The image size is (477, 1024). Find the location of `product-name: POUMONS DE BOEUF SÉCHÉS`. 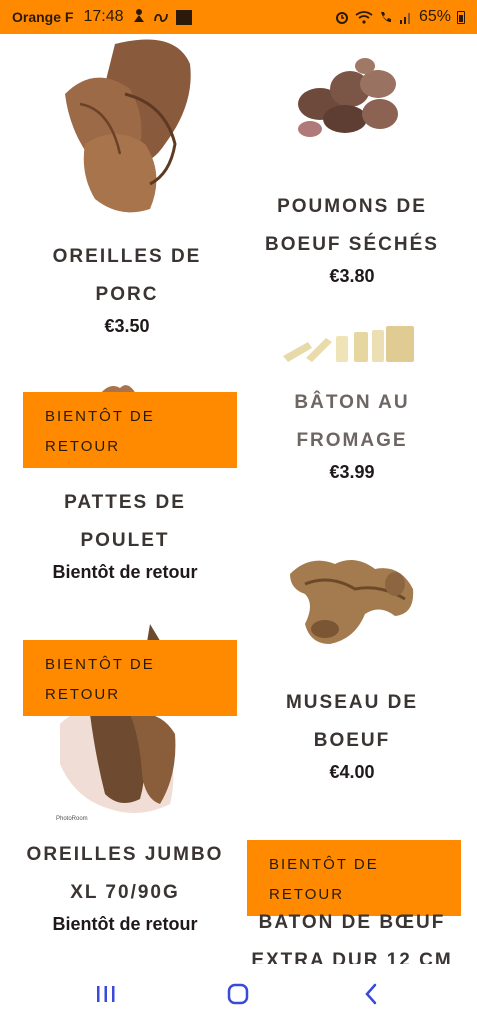

product-name: POUMONS DE BOEUF SÉCHÉS is located at coordinates (352, 226).